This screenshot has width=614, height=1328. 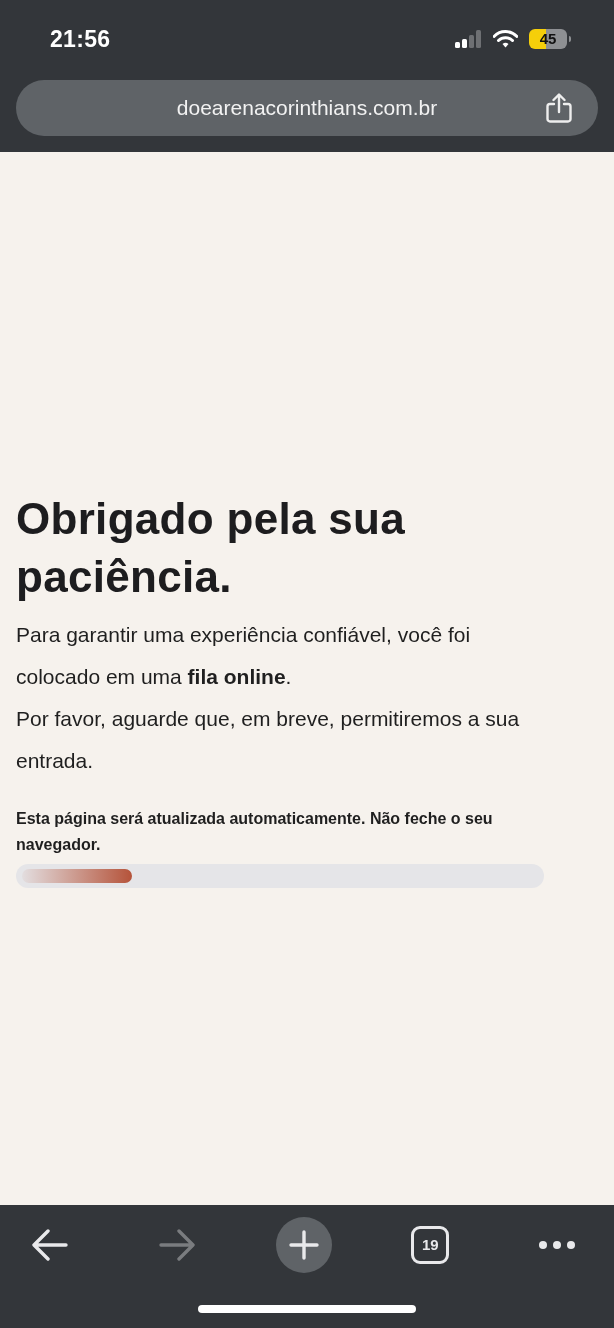 What do you see at coordinates (176, 1244) in the screenshot?
I see `arrow-right-icon` at bounding box center [176, 1244].